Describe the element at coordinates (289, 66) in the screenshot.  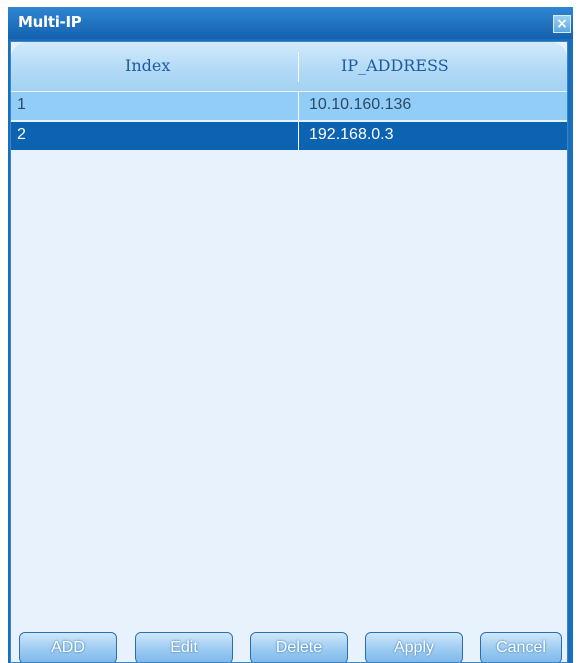
I see `table-header: Index IP_ADDRESS` at that location.